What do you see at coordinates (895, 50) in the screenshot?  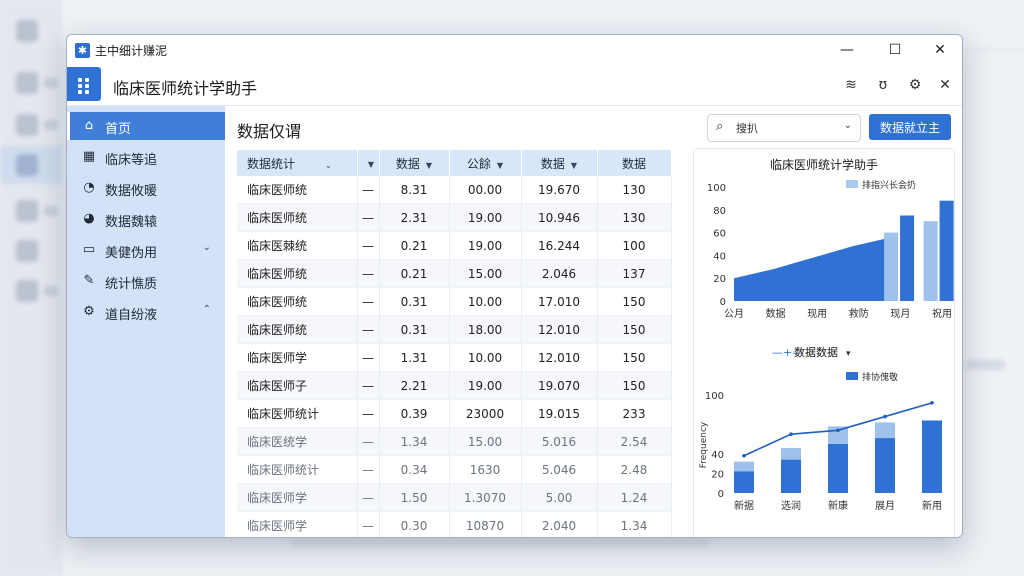 I see `maximize-button: ☐` at bounding box center [895, 50].